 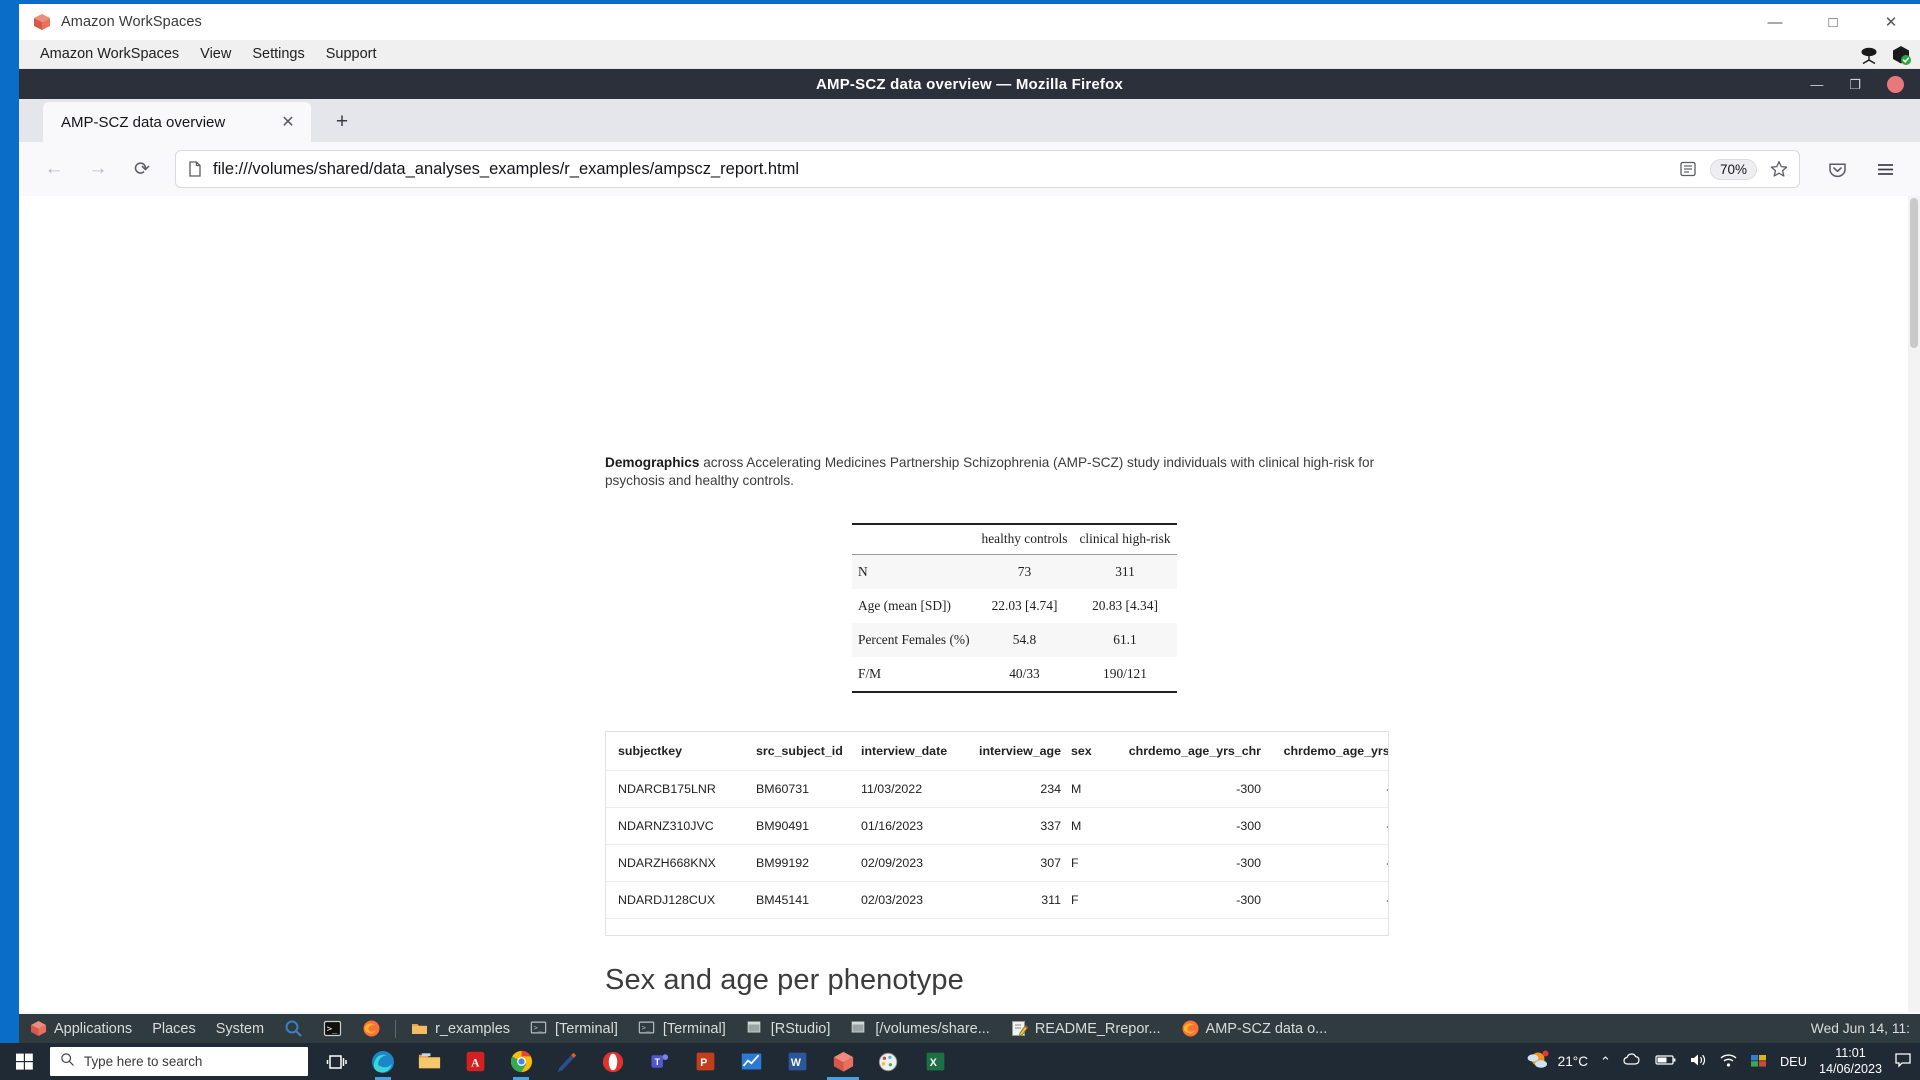 I want to click on word-icon: W, so click(x=797, y=1061).